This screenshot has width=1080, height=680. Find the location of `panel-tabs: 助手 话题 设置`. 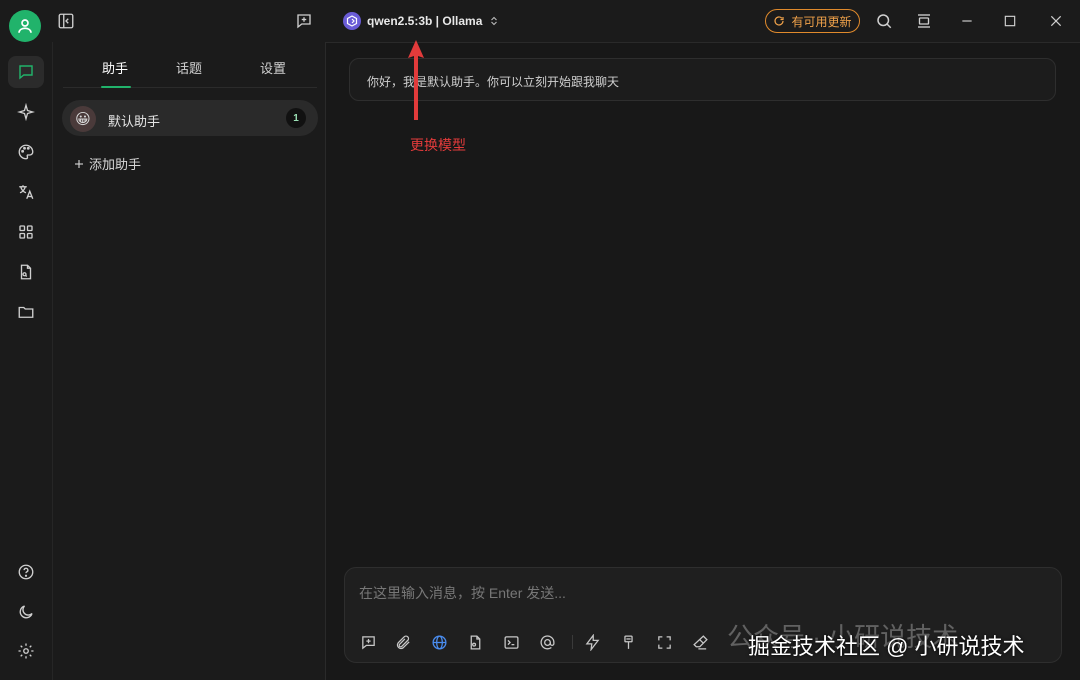

panel-tabs: 助手 话题 设置 is located at coordinates (190, 65).